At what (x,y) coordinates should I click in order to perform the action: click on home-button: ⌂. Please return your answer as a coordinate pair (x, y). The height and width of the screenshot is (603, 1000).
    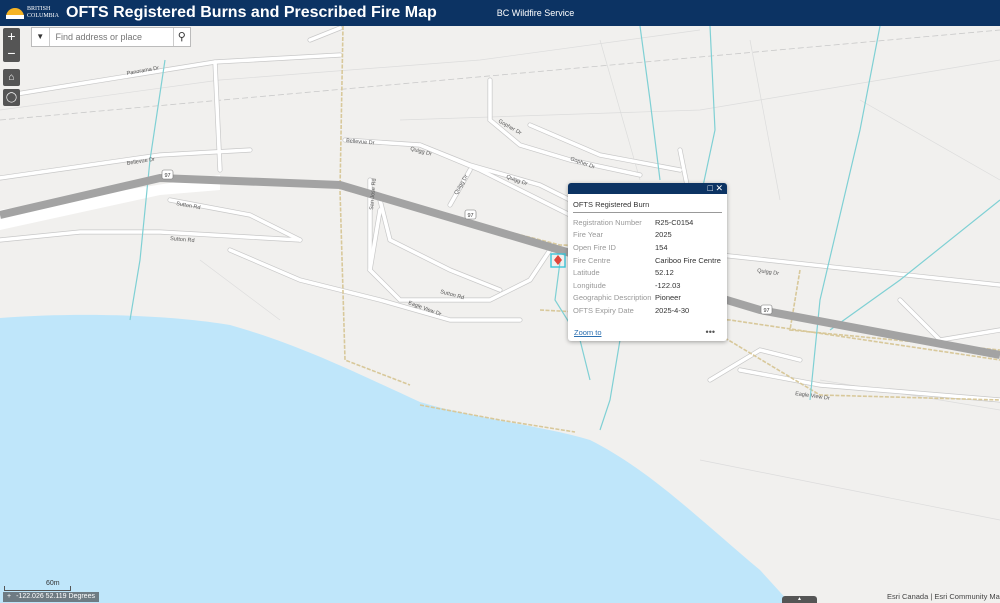
    Looking at the image, I should click on (11, 77).